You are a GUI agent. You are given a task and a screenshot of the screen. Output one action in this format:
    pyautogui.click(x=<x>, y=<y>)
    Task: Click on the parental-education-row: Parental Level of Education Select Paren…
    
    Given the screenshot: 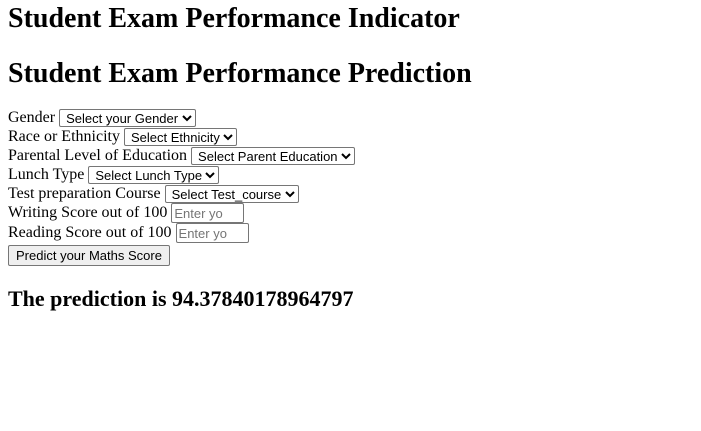 What is the action you would take?
    pyautogui.click(x=350, y=155)
    